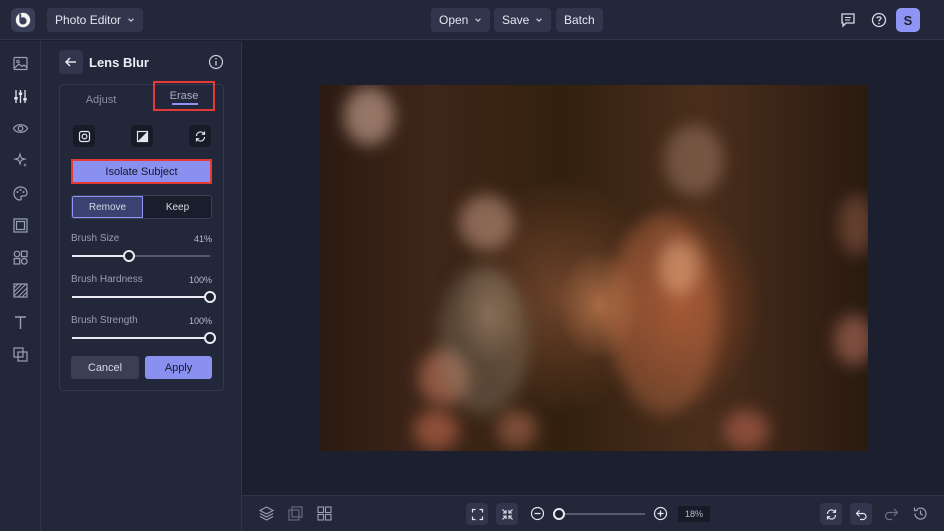  I want to click on magic-icon, so click(20, 160).